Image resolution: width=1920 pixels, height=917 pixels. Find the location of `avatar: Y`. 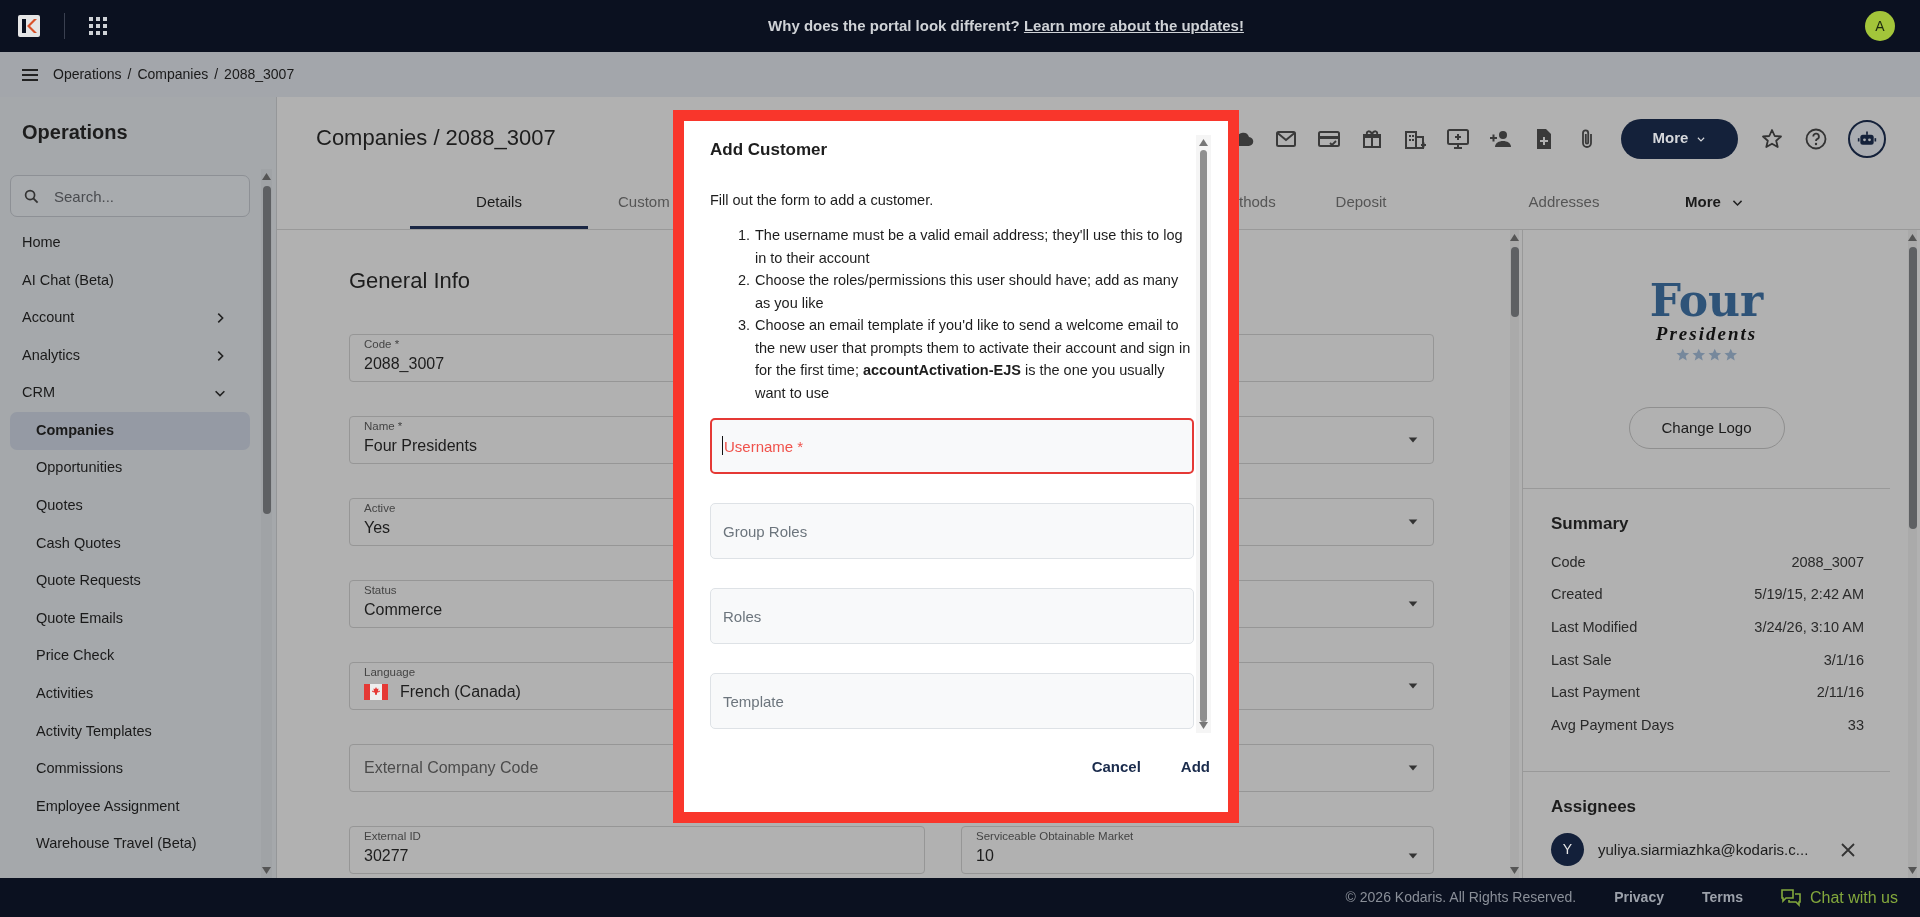

avatar: Y is located at coordinates (1567, 850).